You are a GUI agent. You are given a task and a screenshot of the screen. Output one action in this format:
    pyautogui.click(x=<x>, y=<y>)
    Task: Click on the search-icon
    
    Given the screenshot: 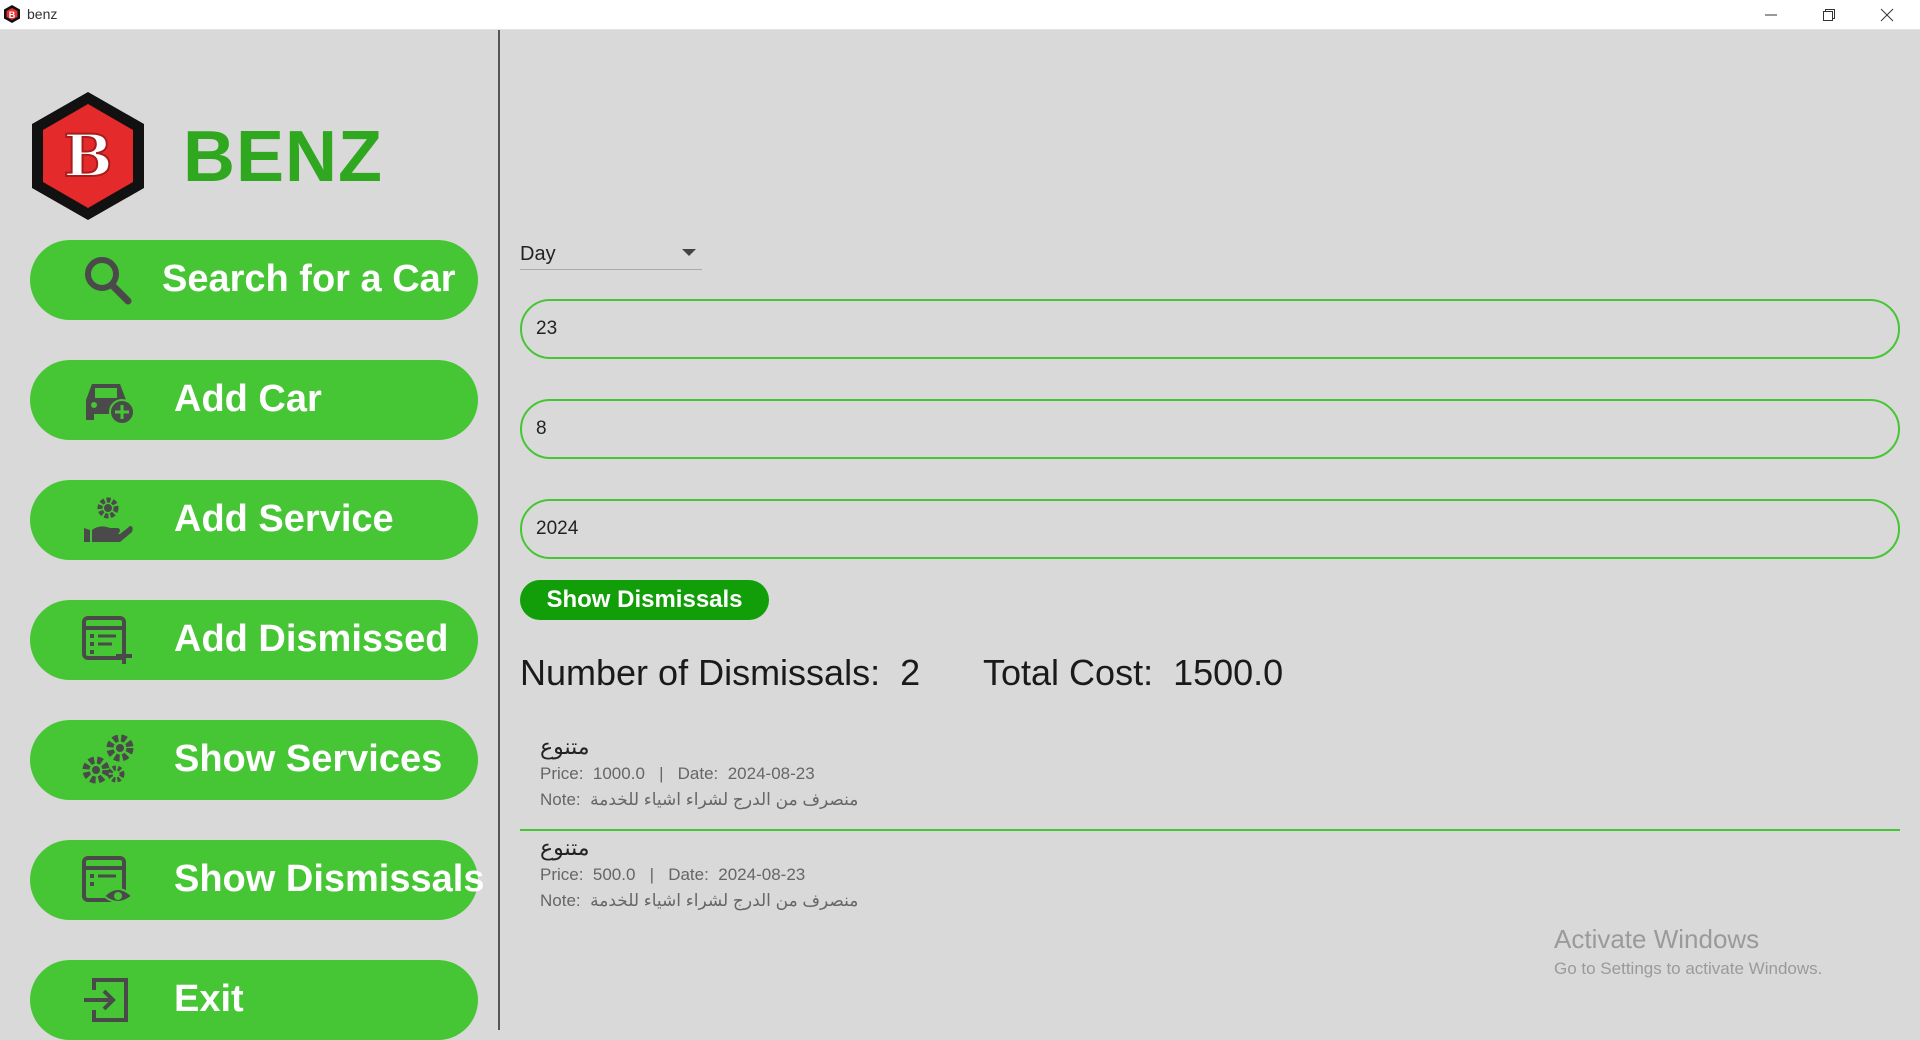 What is the action you would take?
    pyautogui.click(x=108, y=281)
    